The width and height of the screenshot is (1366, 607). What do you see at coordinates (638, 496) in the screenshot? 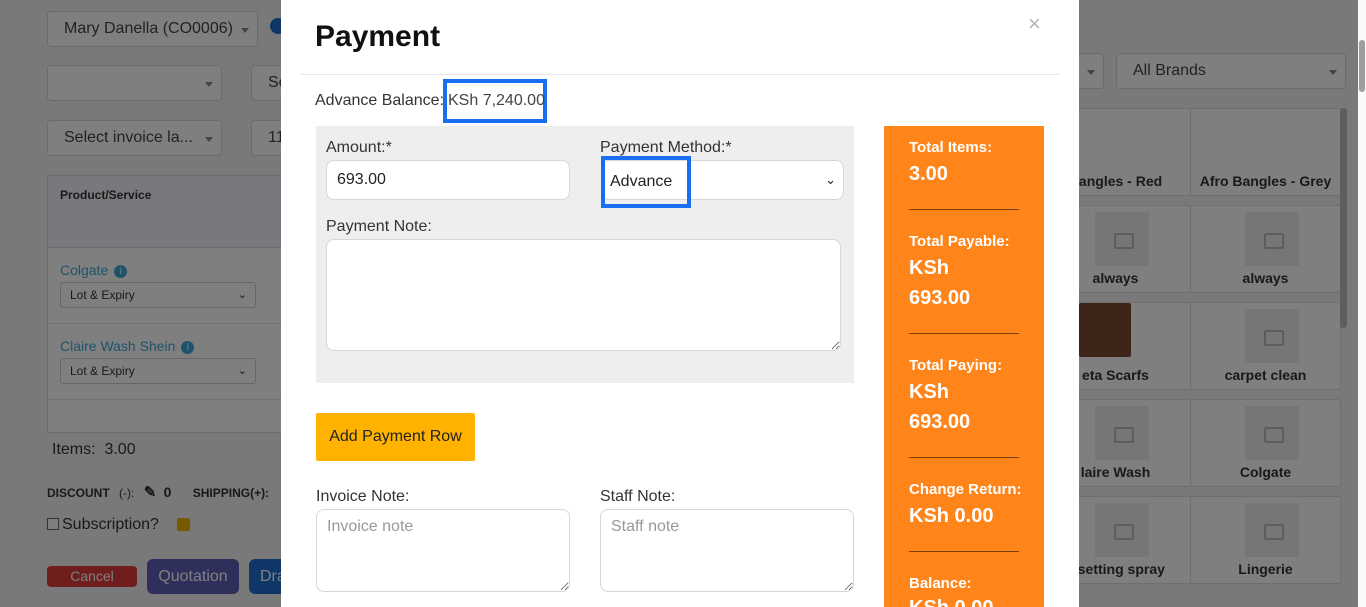
I see `staff-note-label: Staff Note:` at bounding box center [638, 496].